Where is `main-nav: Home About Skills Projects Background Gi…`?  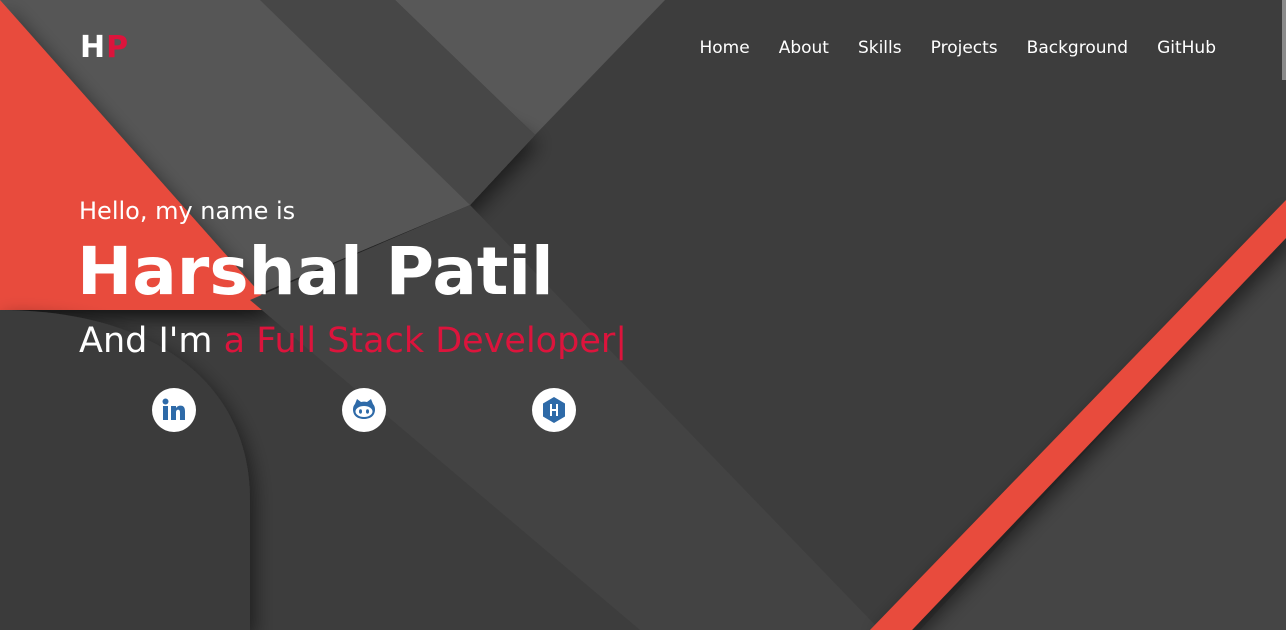
main-nav: Home About Skills Projects Background Gi… is located at coordinates (957, 48).